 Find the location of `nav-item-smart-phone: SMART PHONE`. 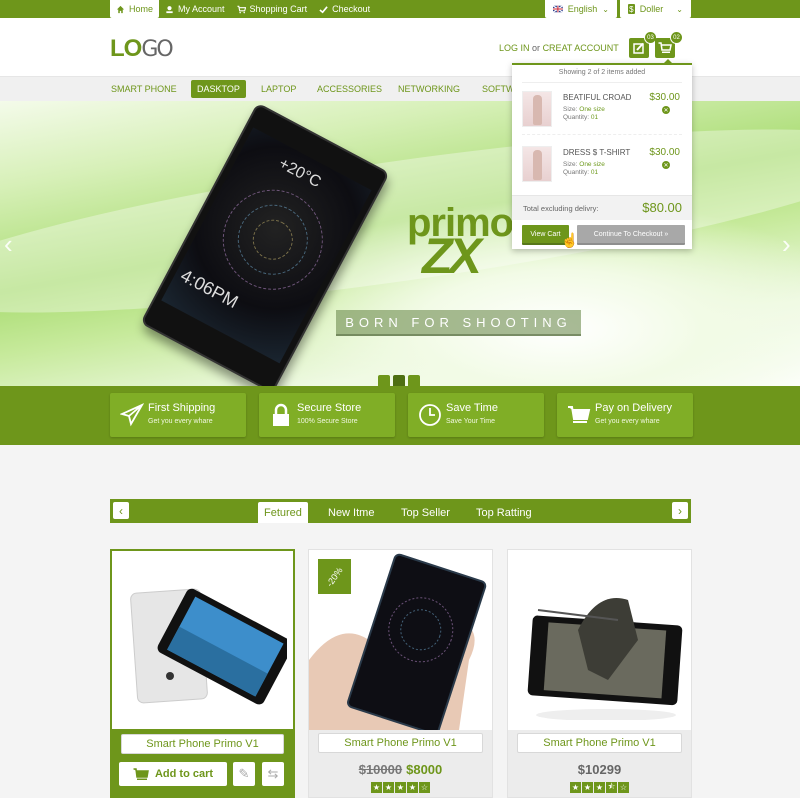

nav-item-smart-phone: SMART PHONE is located at coordinates (144, 89).